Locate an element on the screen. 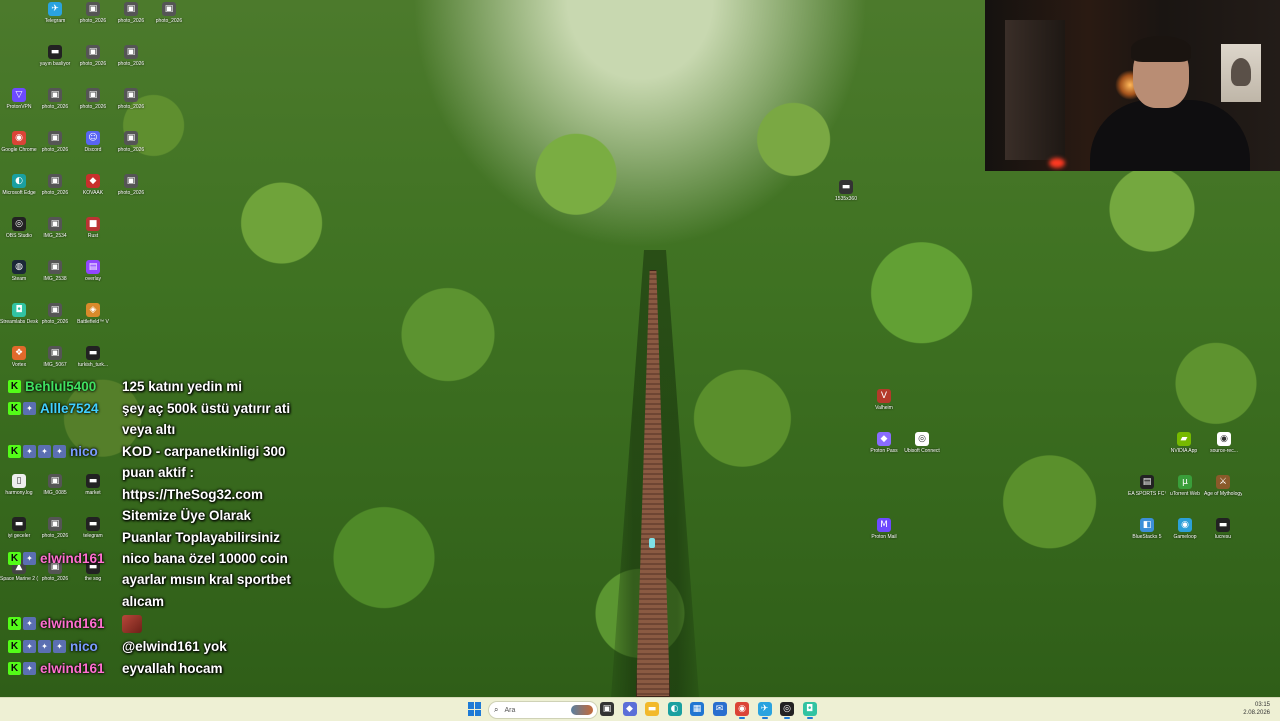 The height and width of the screenshot is (721, 1280). desktop-app-icon: ◉ is located at coordinates (19, 138).